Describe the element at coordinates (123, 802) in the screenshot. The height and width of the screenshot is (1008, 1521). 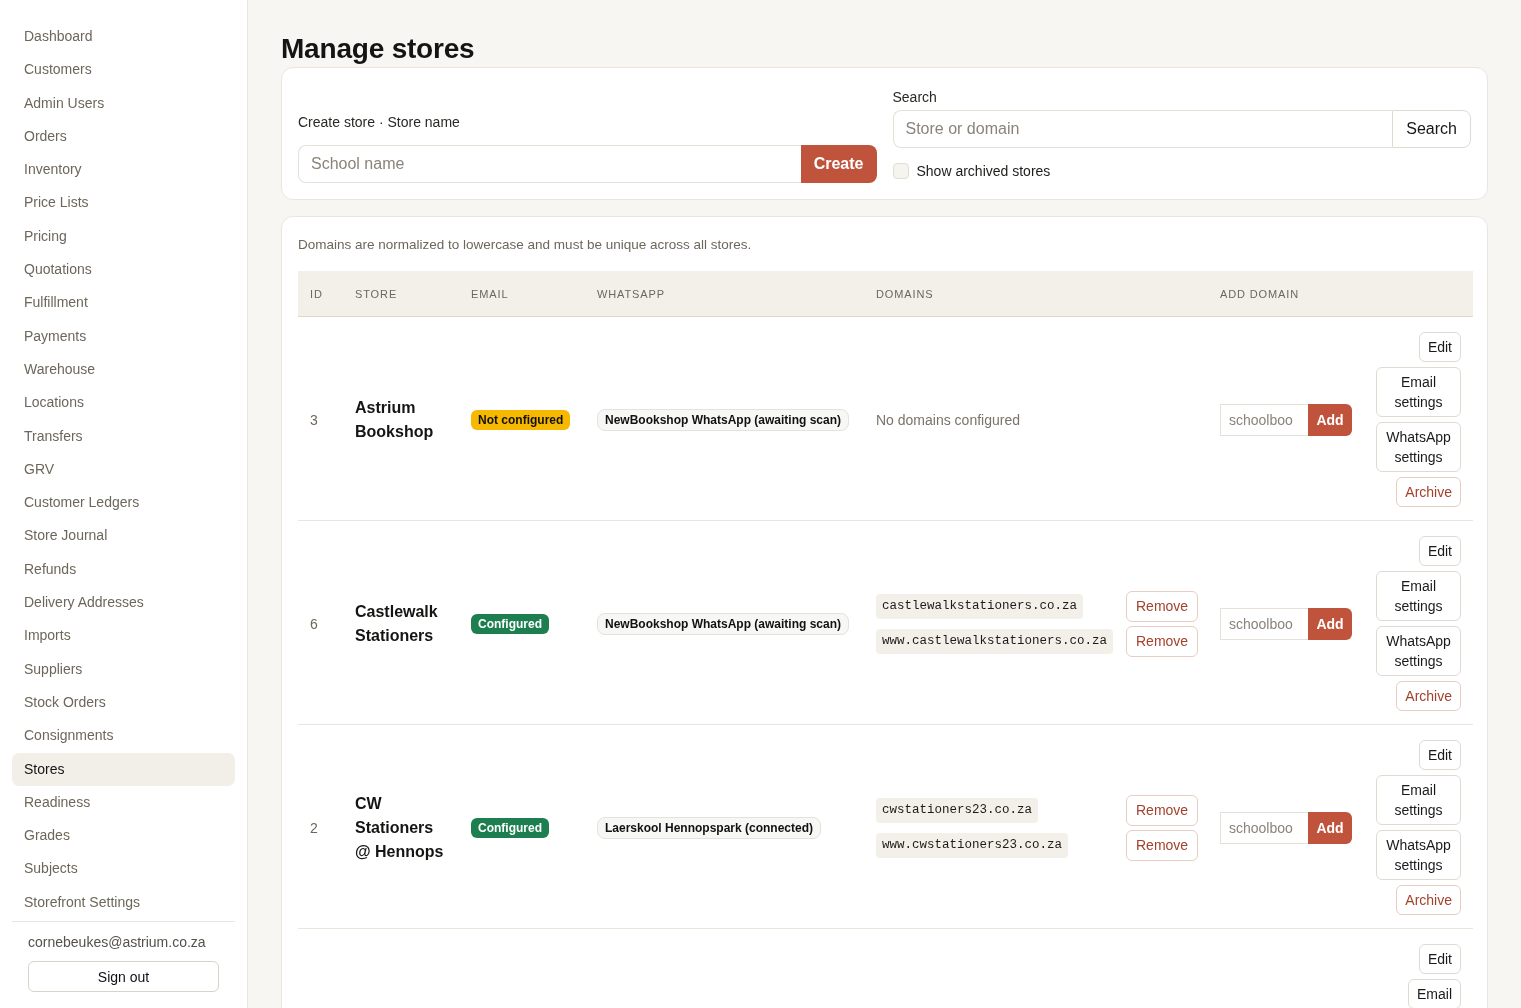
I see `nav-item: Readiness` at that location.